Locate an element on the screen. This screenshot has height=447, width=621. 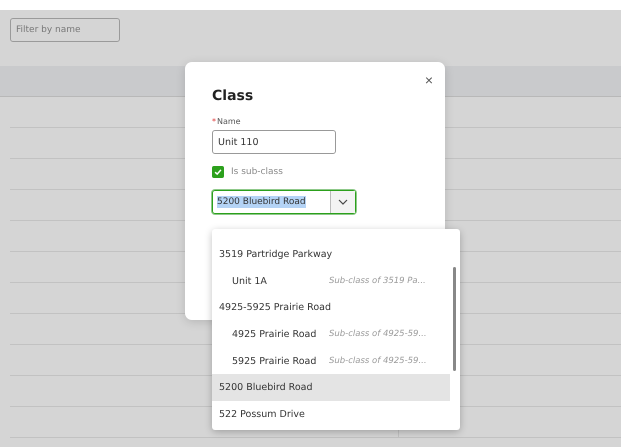
chevron-down-icon is located at coordinates (343, 202).